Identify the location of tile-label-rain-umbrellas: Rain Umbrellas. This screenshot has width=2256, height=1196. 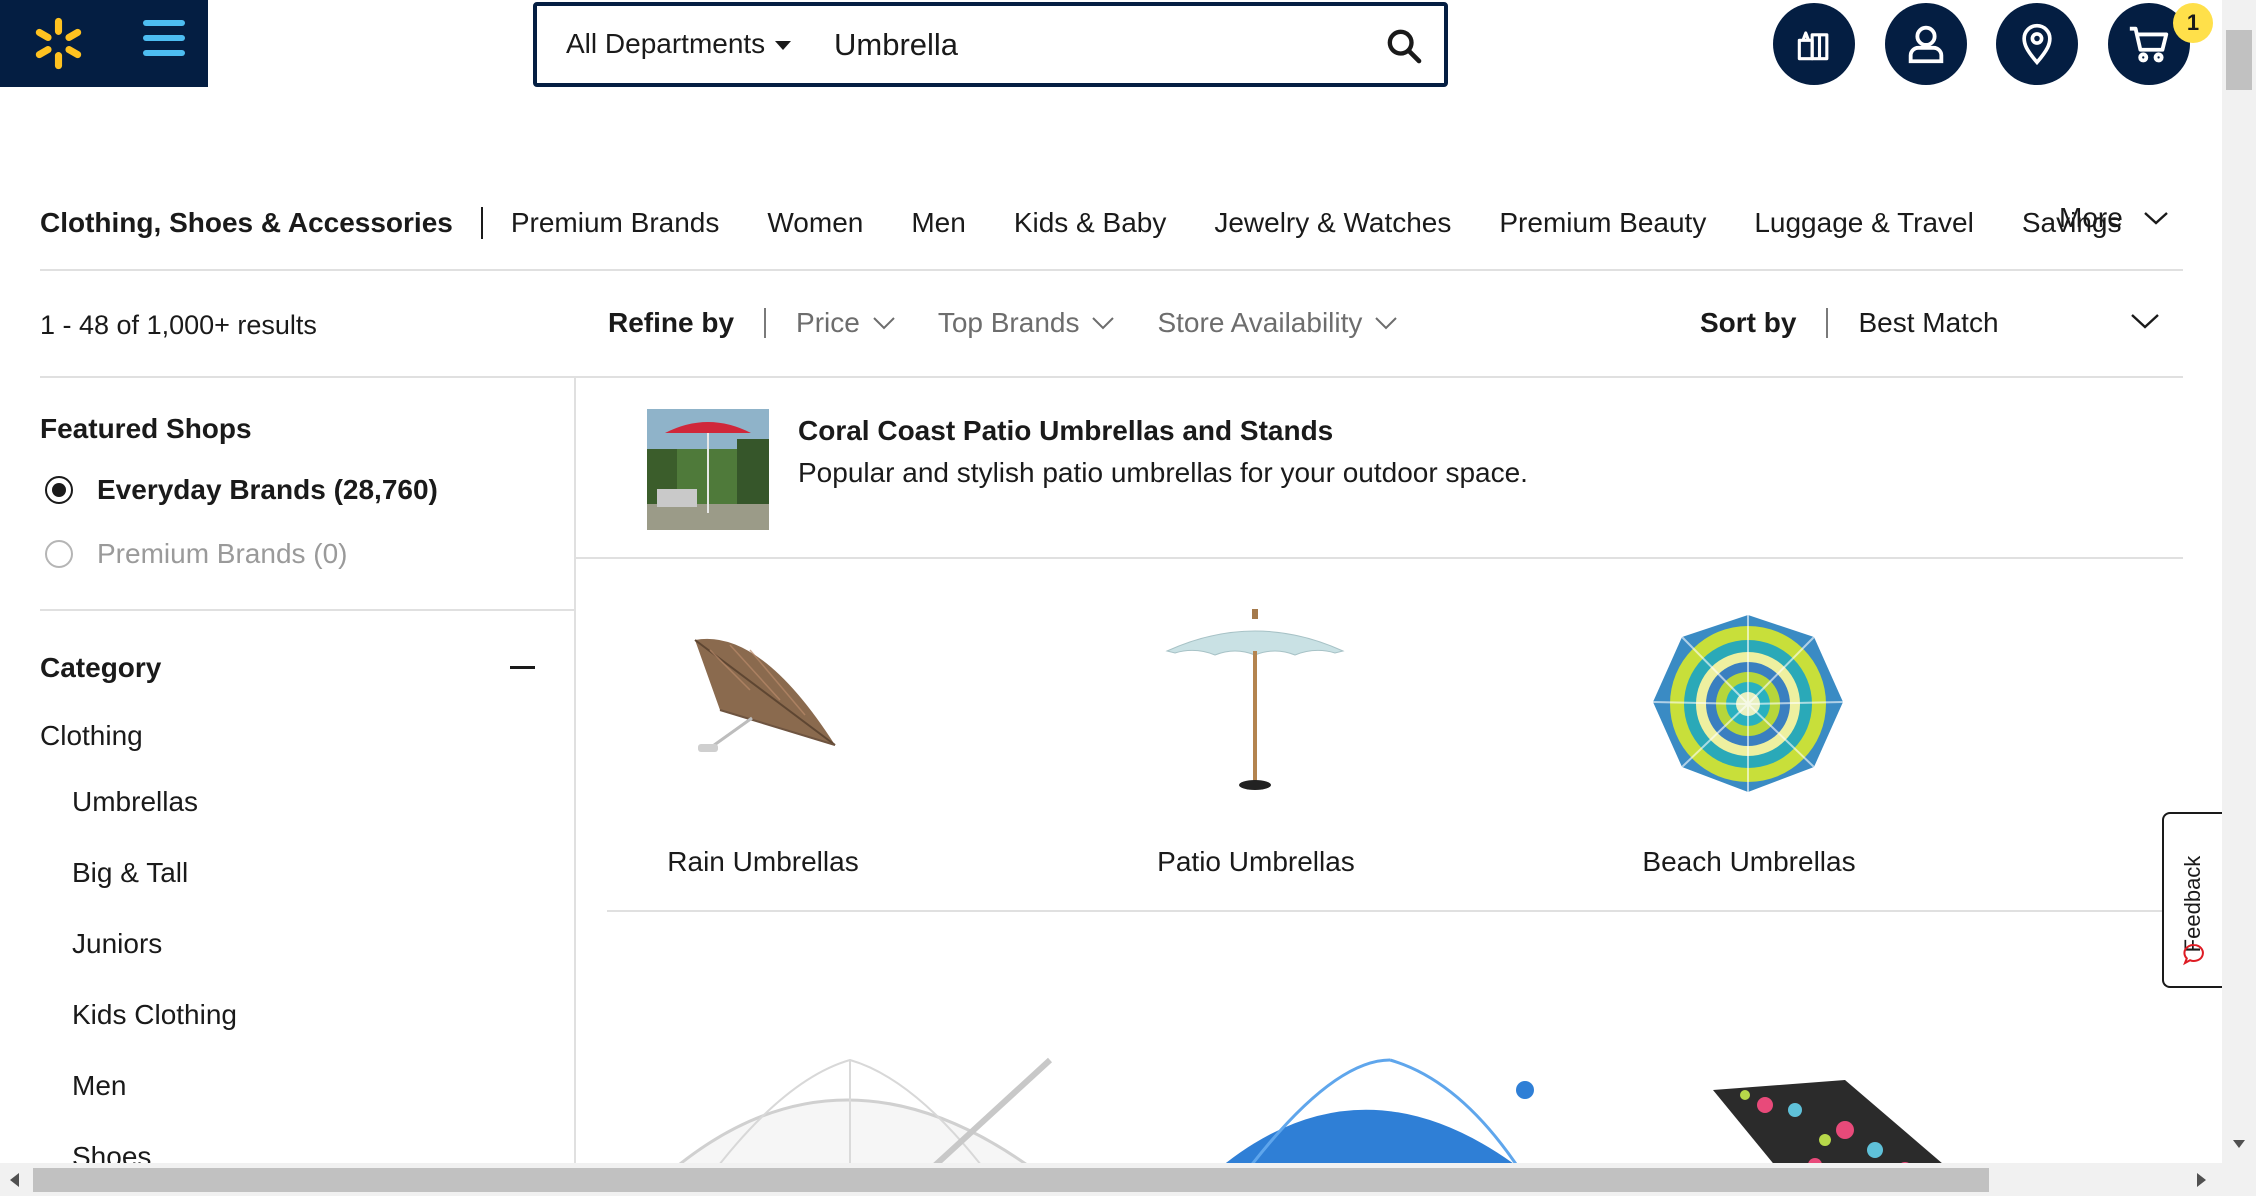
(763, 862).